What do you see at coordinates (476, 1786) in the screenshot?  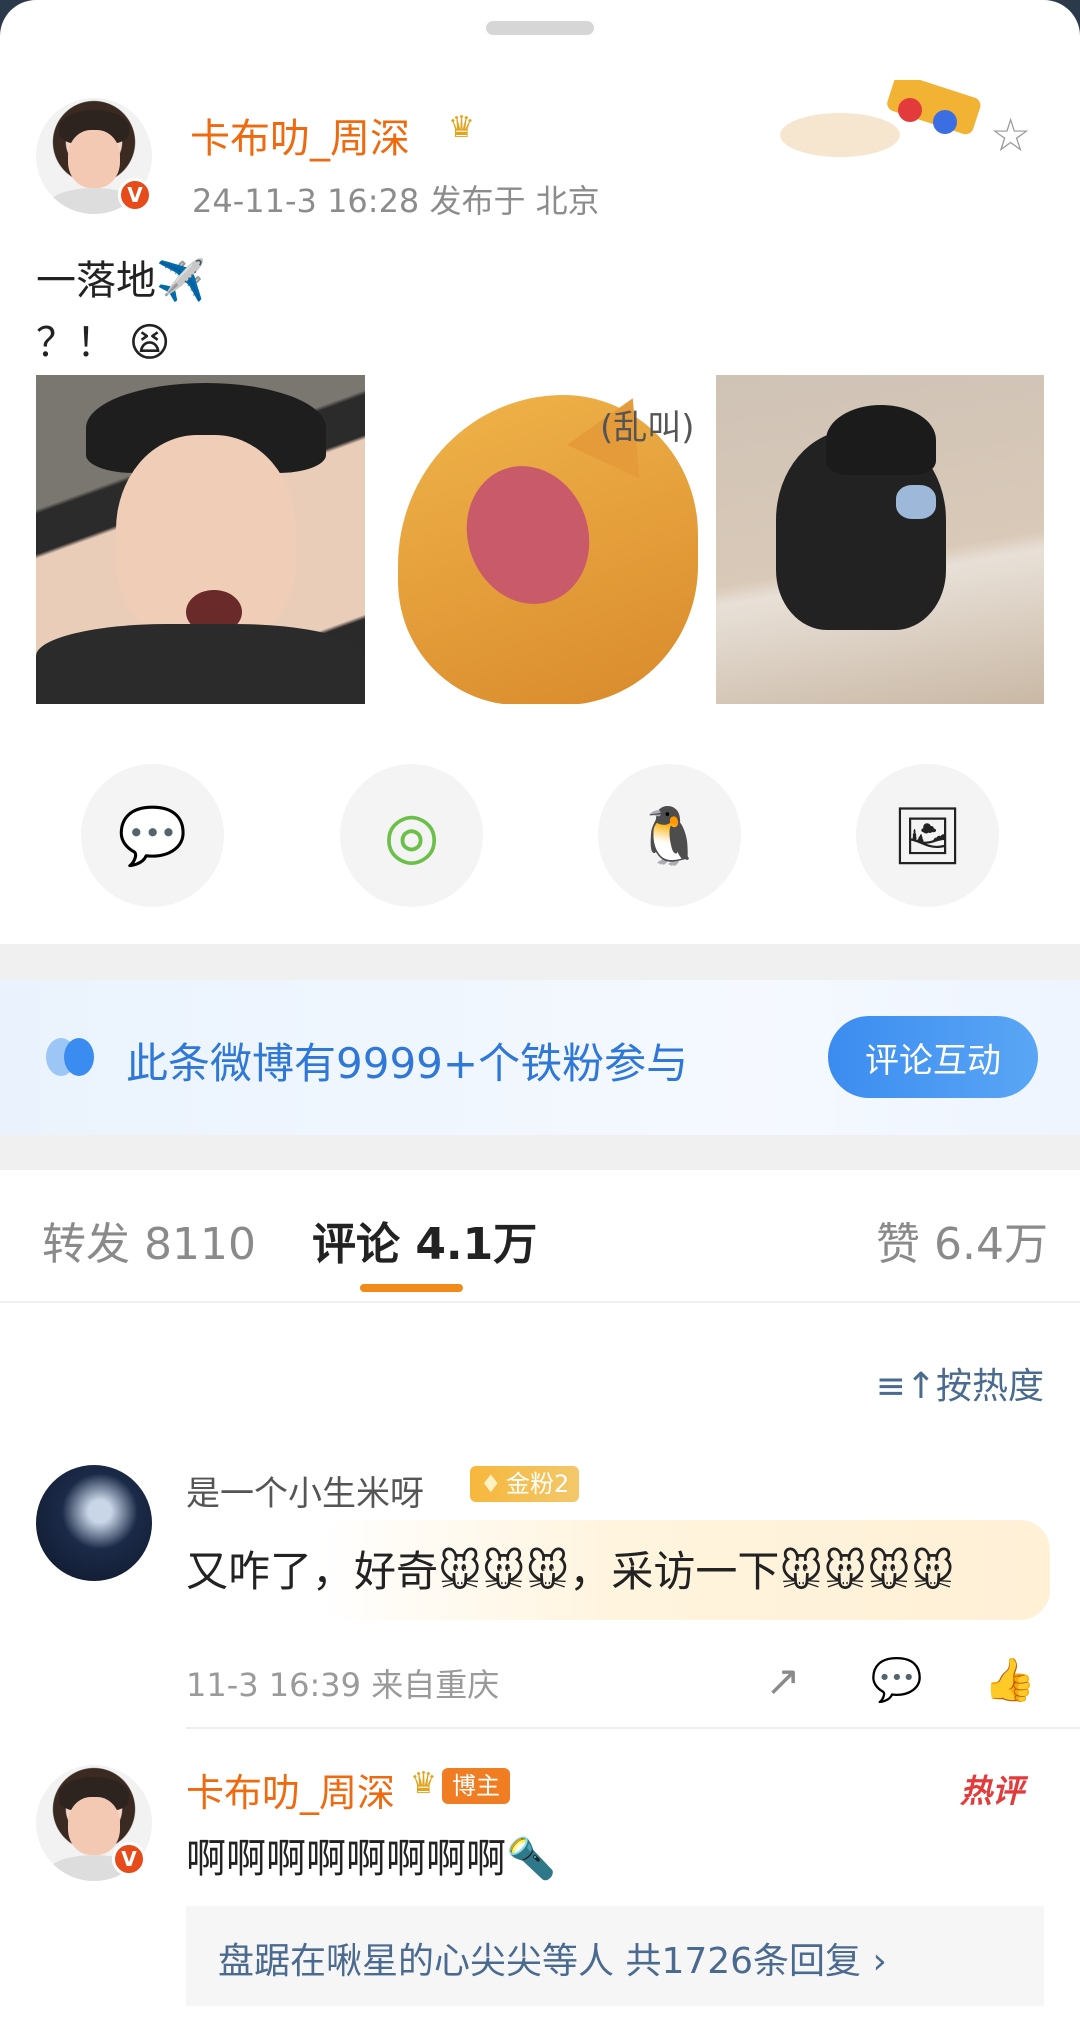 I see `blogger-badge: 博主` at bounding box center [476, 1786].